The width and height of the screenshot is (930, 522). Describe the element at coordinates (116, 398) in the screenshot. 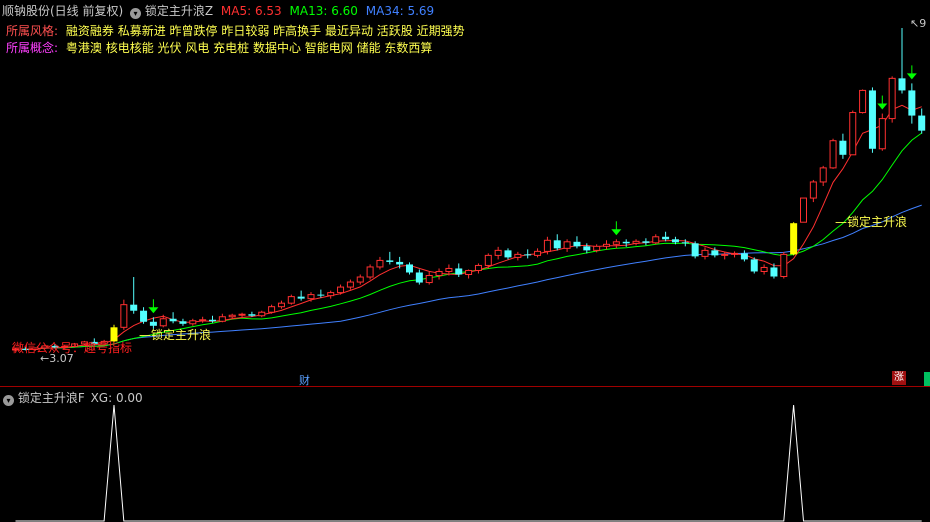

I see `xg-readout: XG: 0.00` at that location.